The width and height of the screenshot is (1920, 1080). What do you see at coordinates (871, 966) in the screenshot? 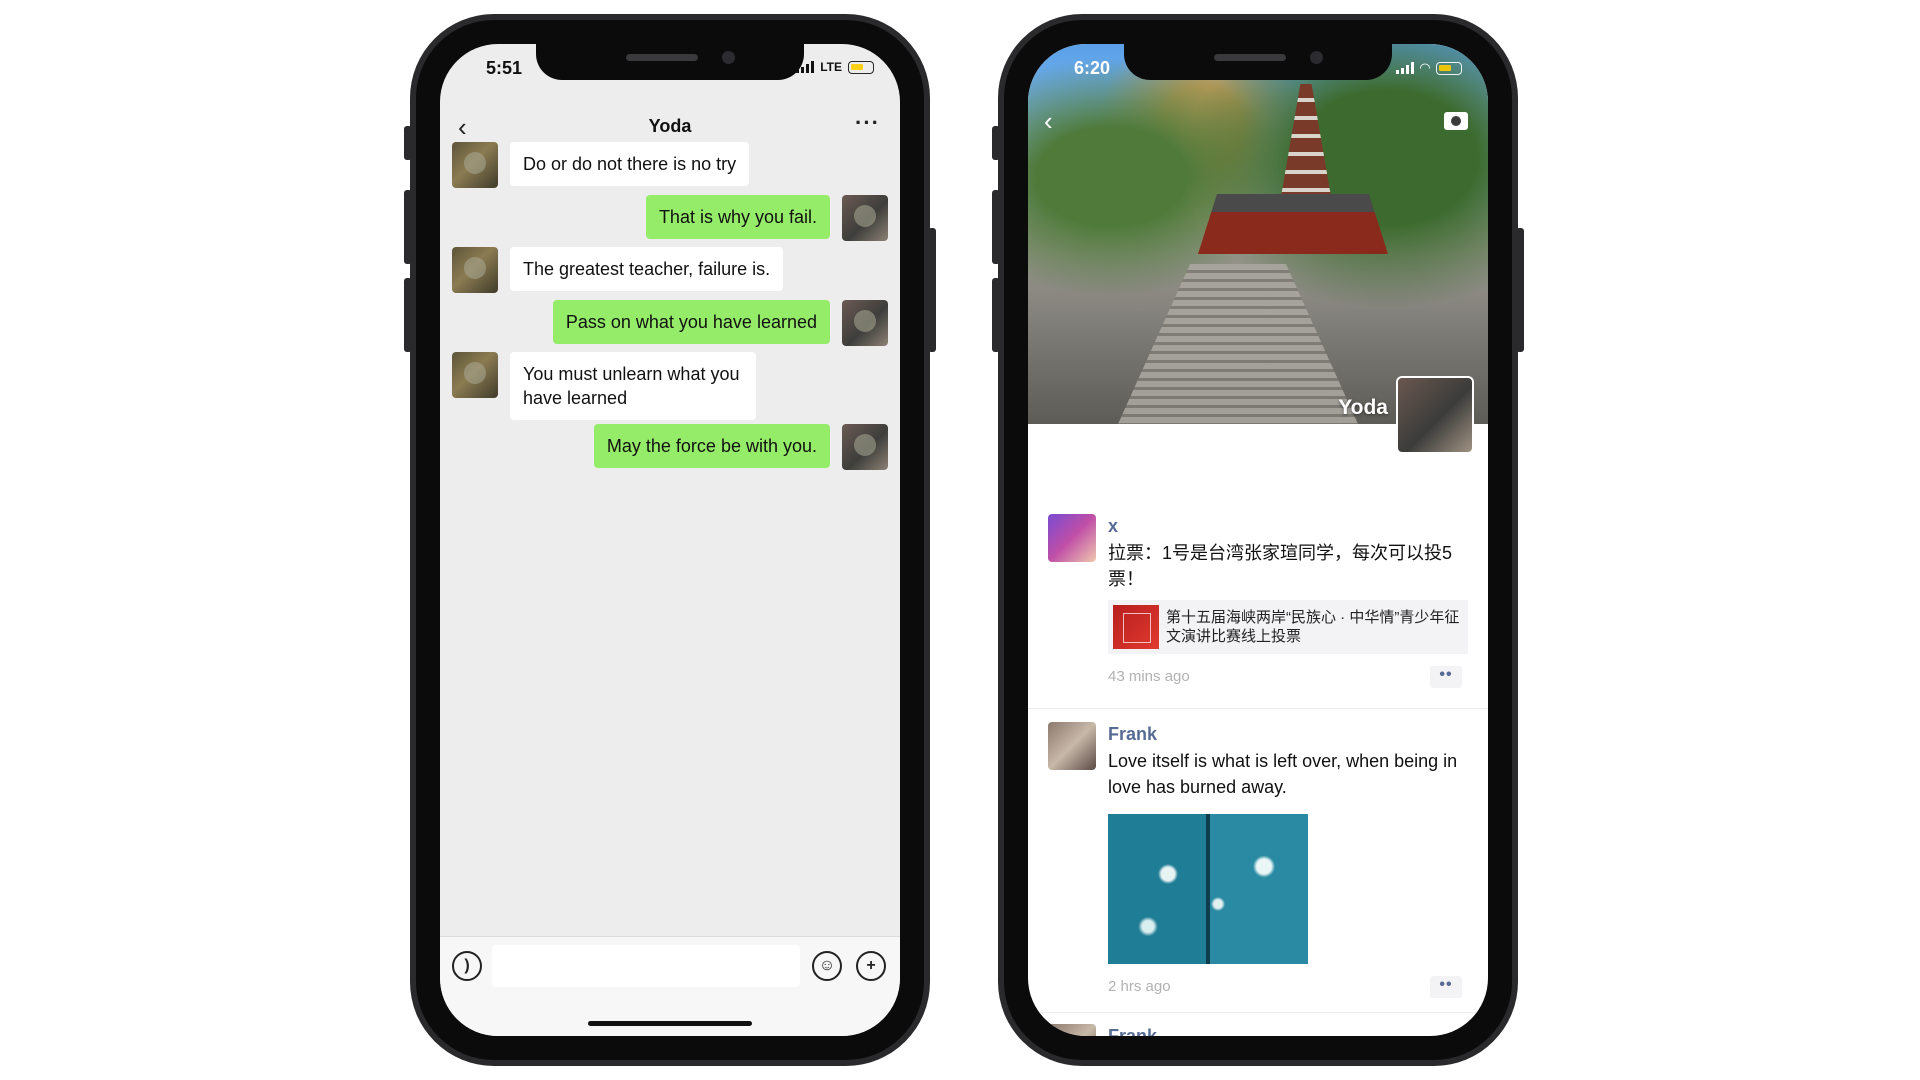
I see `plus-icon: +` at bounding box center [871, 966].